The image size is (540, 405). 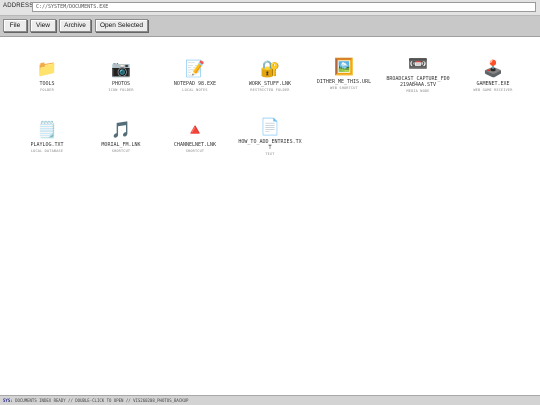 What do you see at coordinates (121, 68) in the screenshot?
I see `camera-icon: 📷` at bounding box center [121, 68].